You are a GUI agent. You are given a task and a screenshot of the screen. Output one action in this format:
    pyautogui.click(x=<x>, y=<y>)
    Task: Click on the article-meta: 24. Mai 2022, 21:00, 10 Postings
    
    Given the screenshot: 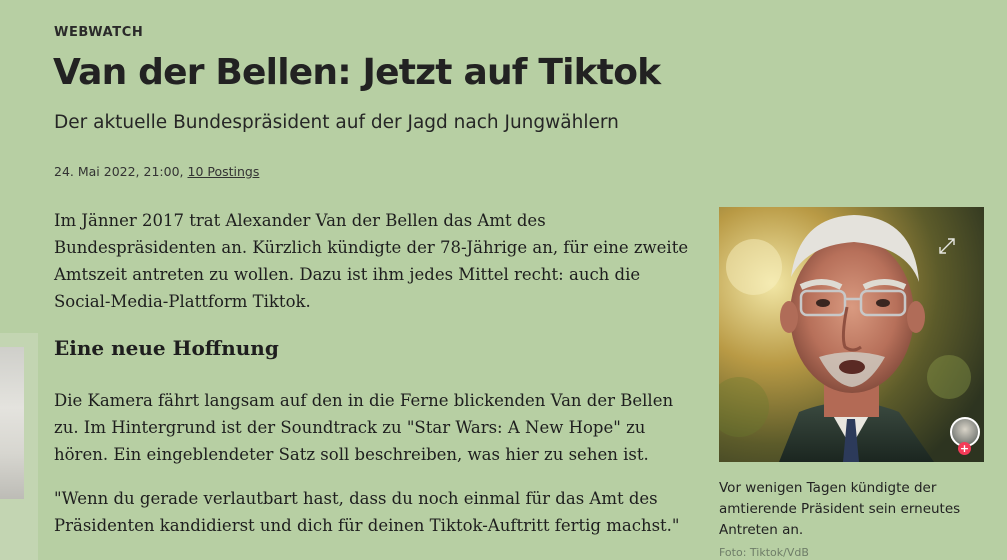 What is the action you would take?
    pyautogui.click(x=156, y=171)
    